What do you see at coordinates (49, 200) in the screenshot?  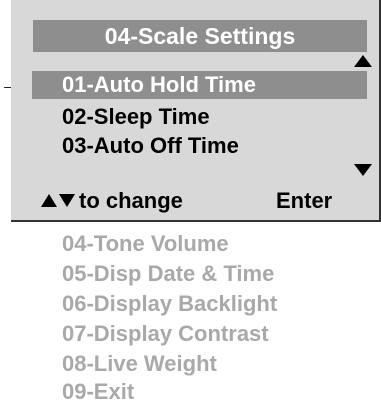 I see `up-arrow-icon` at bounding box center [49, 200].